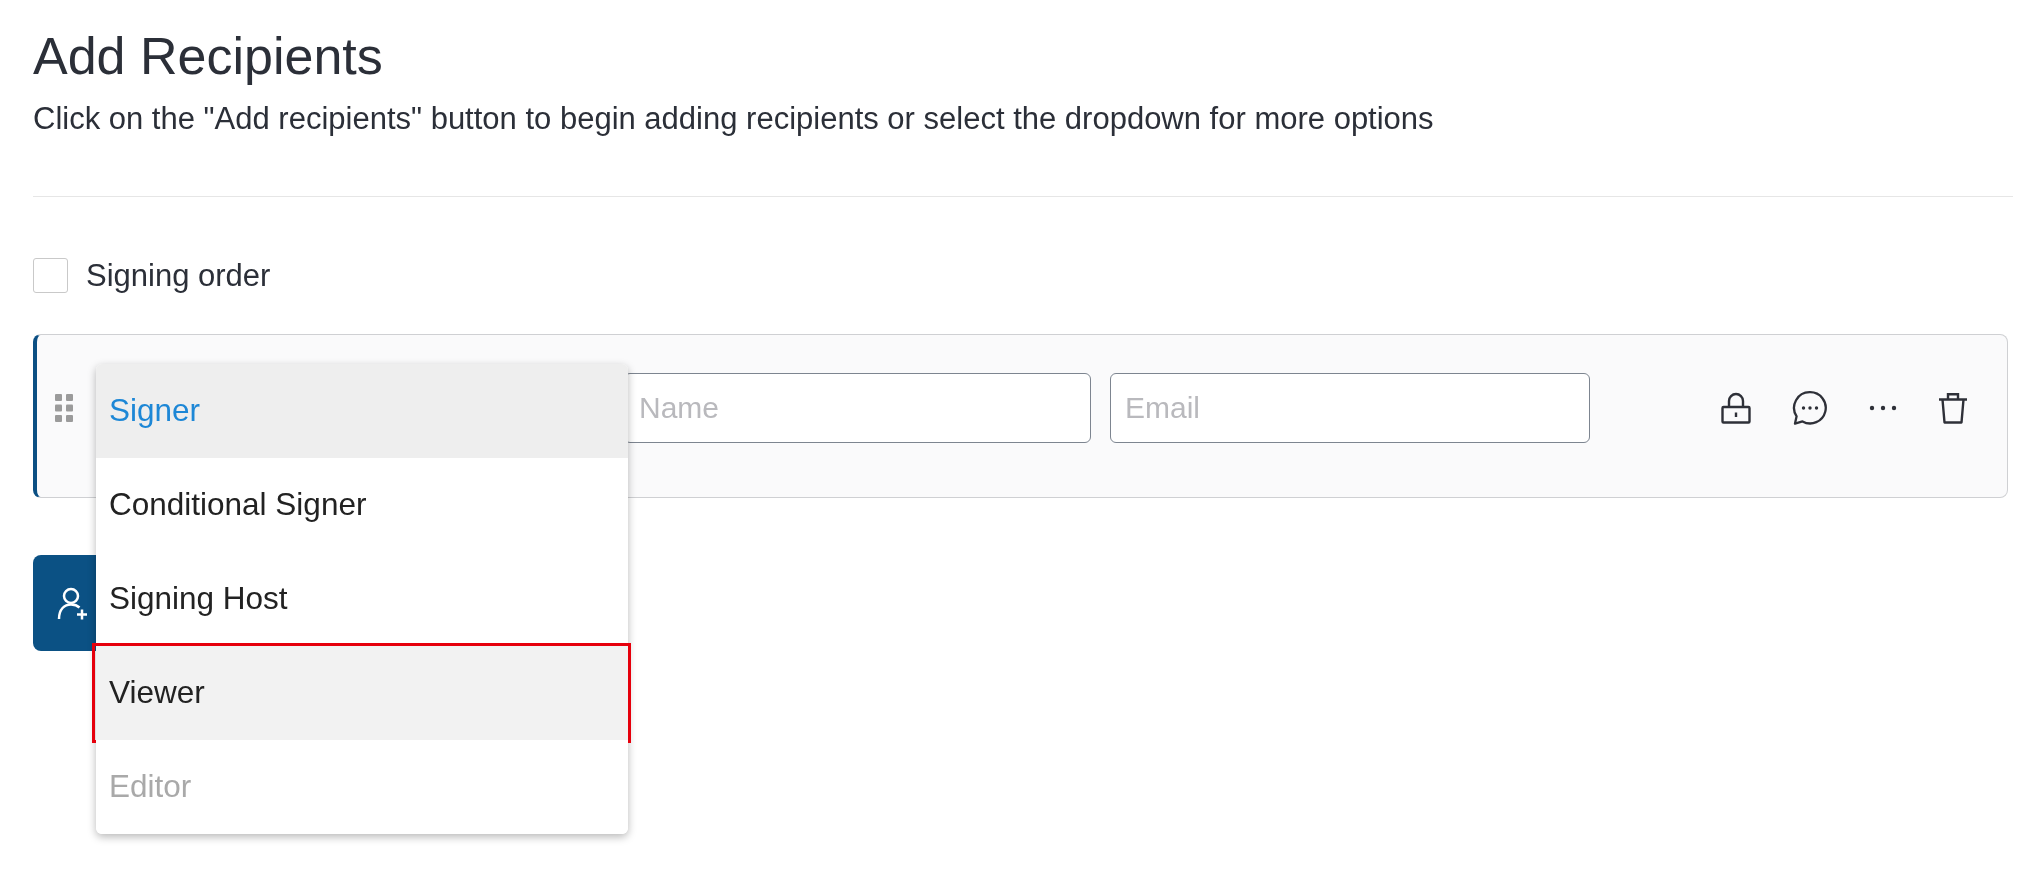 This screenshot has height=888, width=2040. What do you see at coordinates (1350, 407) in the screenshot?
I see `email-field: Email` at bounding box center [1350, 407].